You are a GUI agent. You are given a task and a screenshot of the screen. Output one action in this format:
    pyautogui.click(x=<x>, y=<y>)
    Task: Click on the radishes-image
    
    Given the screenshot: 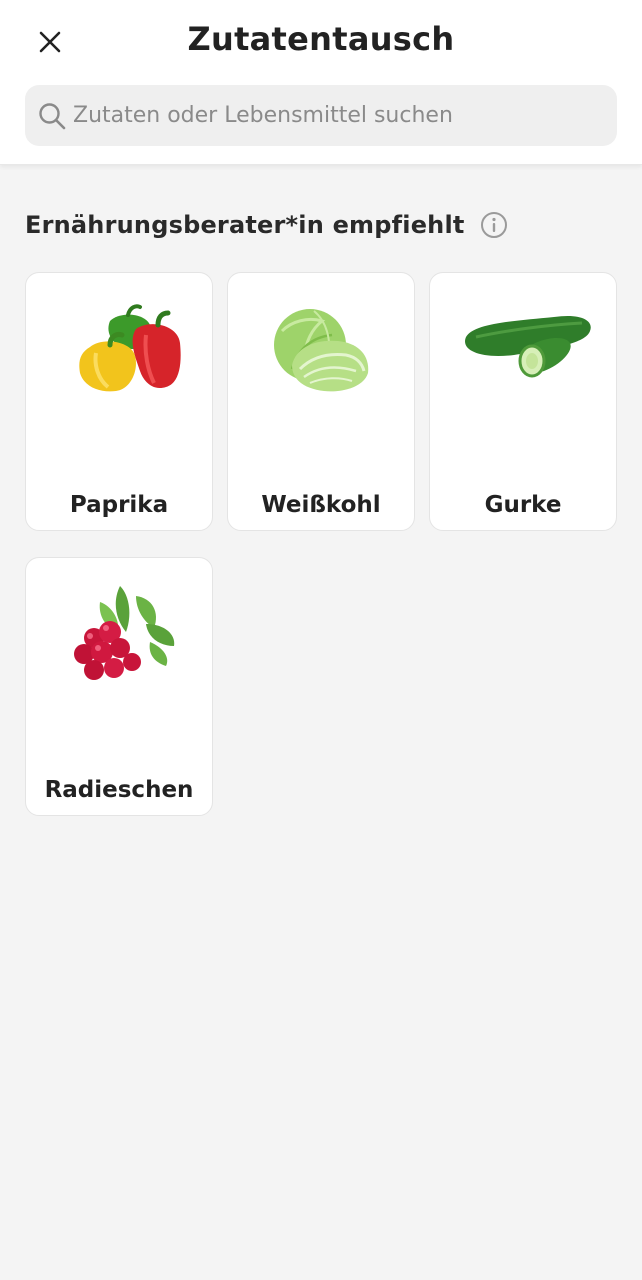 What is the action you would take?
    pyautogui.click(x=124, y=633)
    